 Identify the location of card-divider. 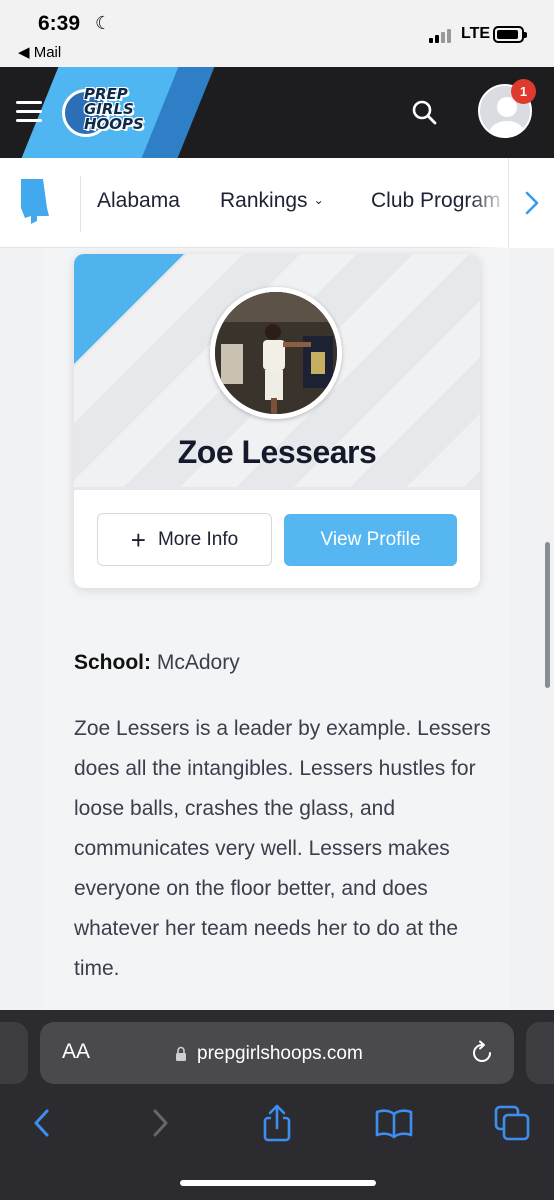
(277, 488).